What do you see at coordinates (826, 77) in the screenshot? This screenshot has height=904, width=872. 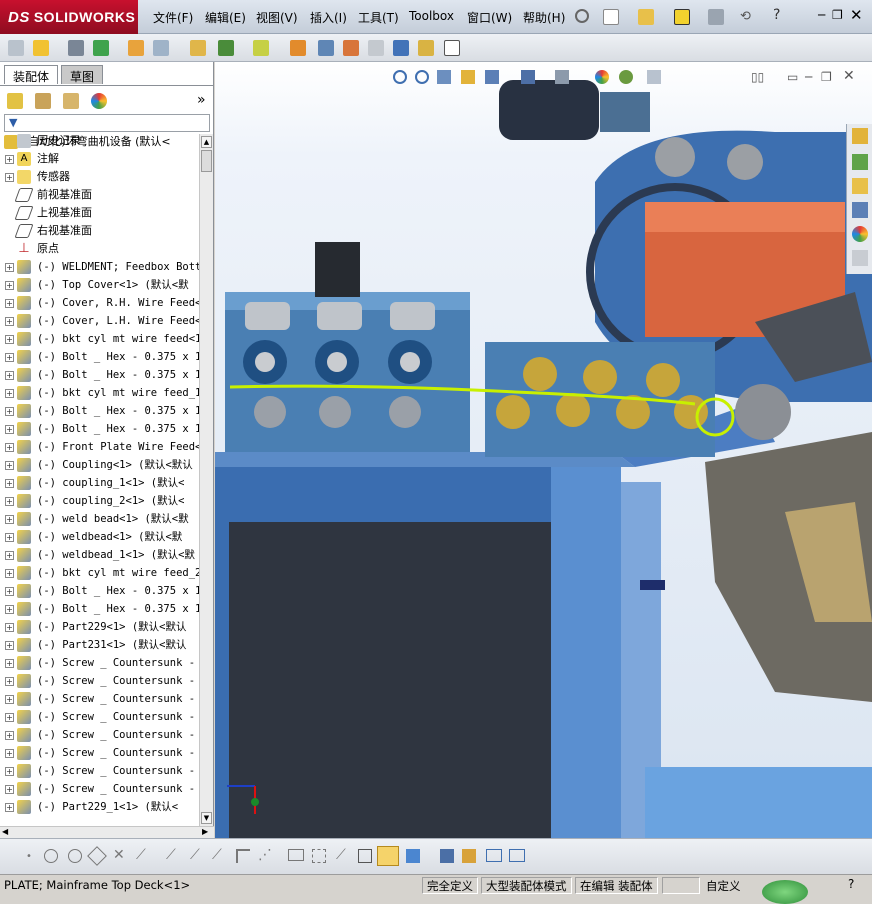 I see `viewport-restore-icon: ❐` at bounding box center [826, 77].